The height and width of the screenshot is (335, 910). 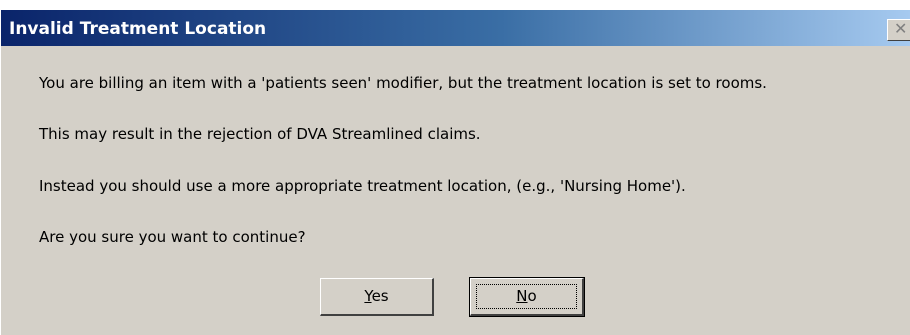 What do you see at coordinates (532, 296) in the screenshot?
I see `no-label-rest: o` at bounding box center [532, 296].